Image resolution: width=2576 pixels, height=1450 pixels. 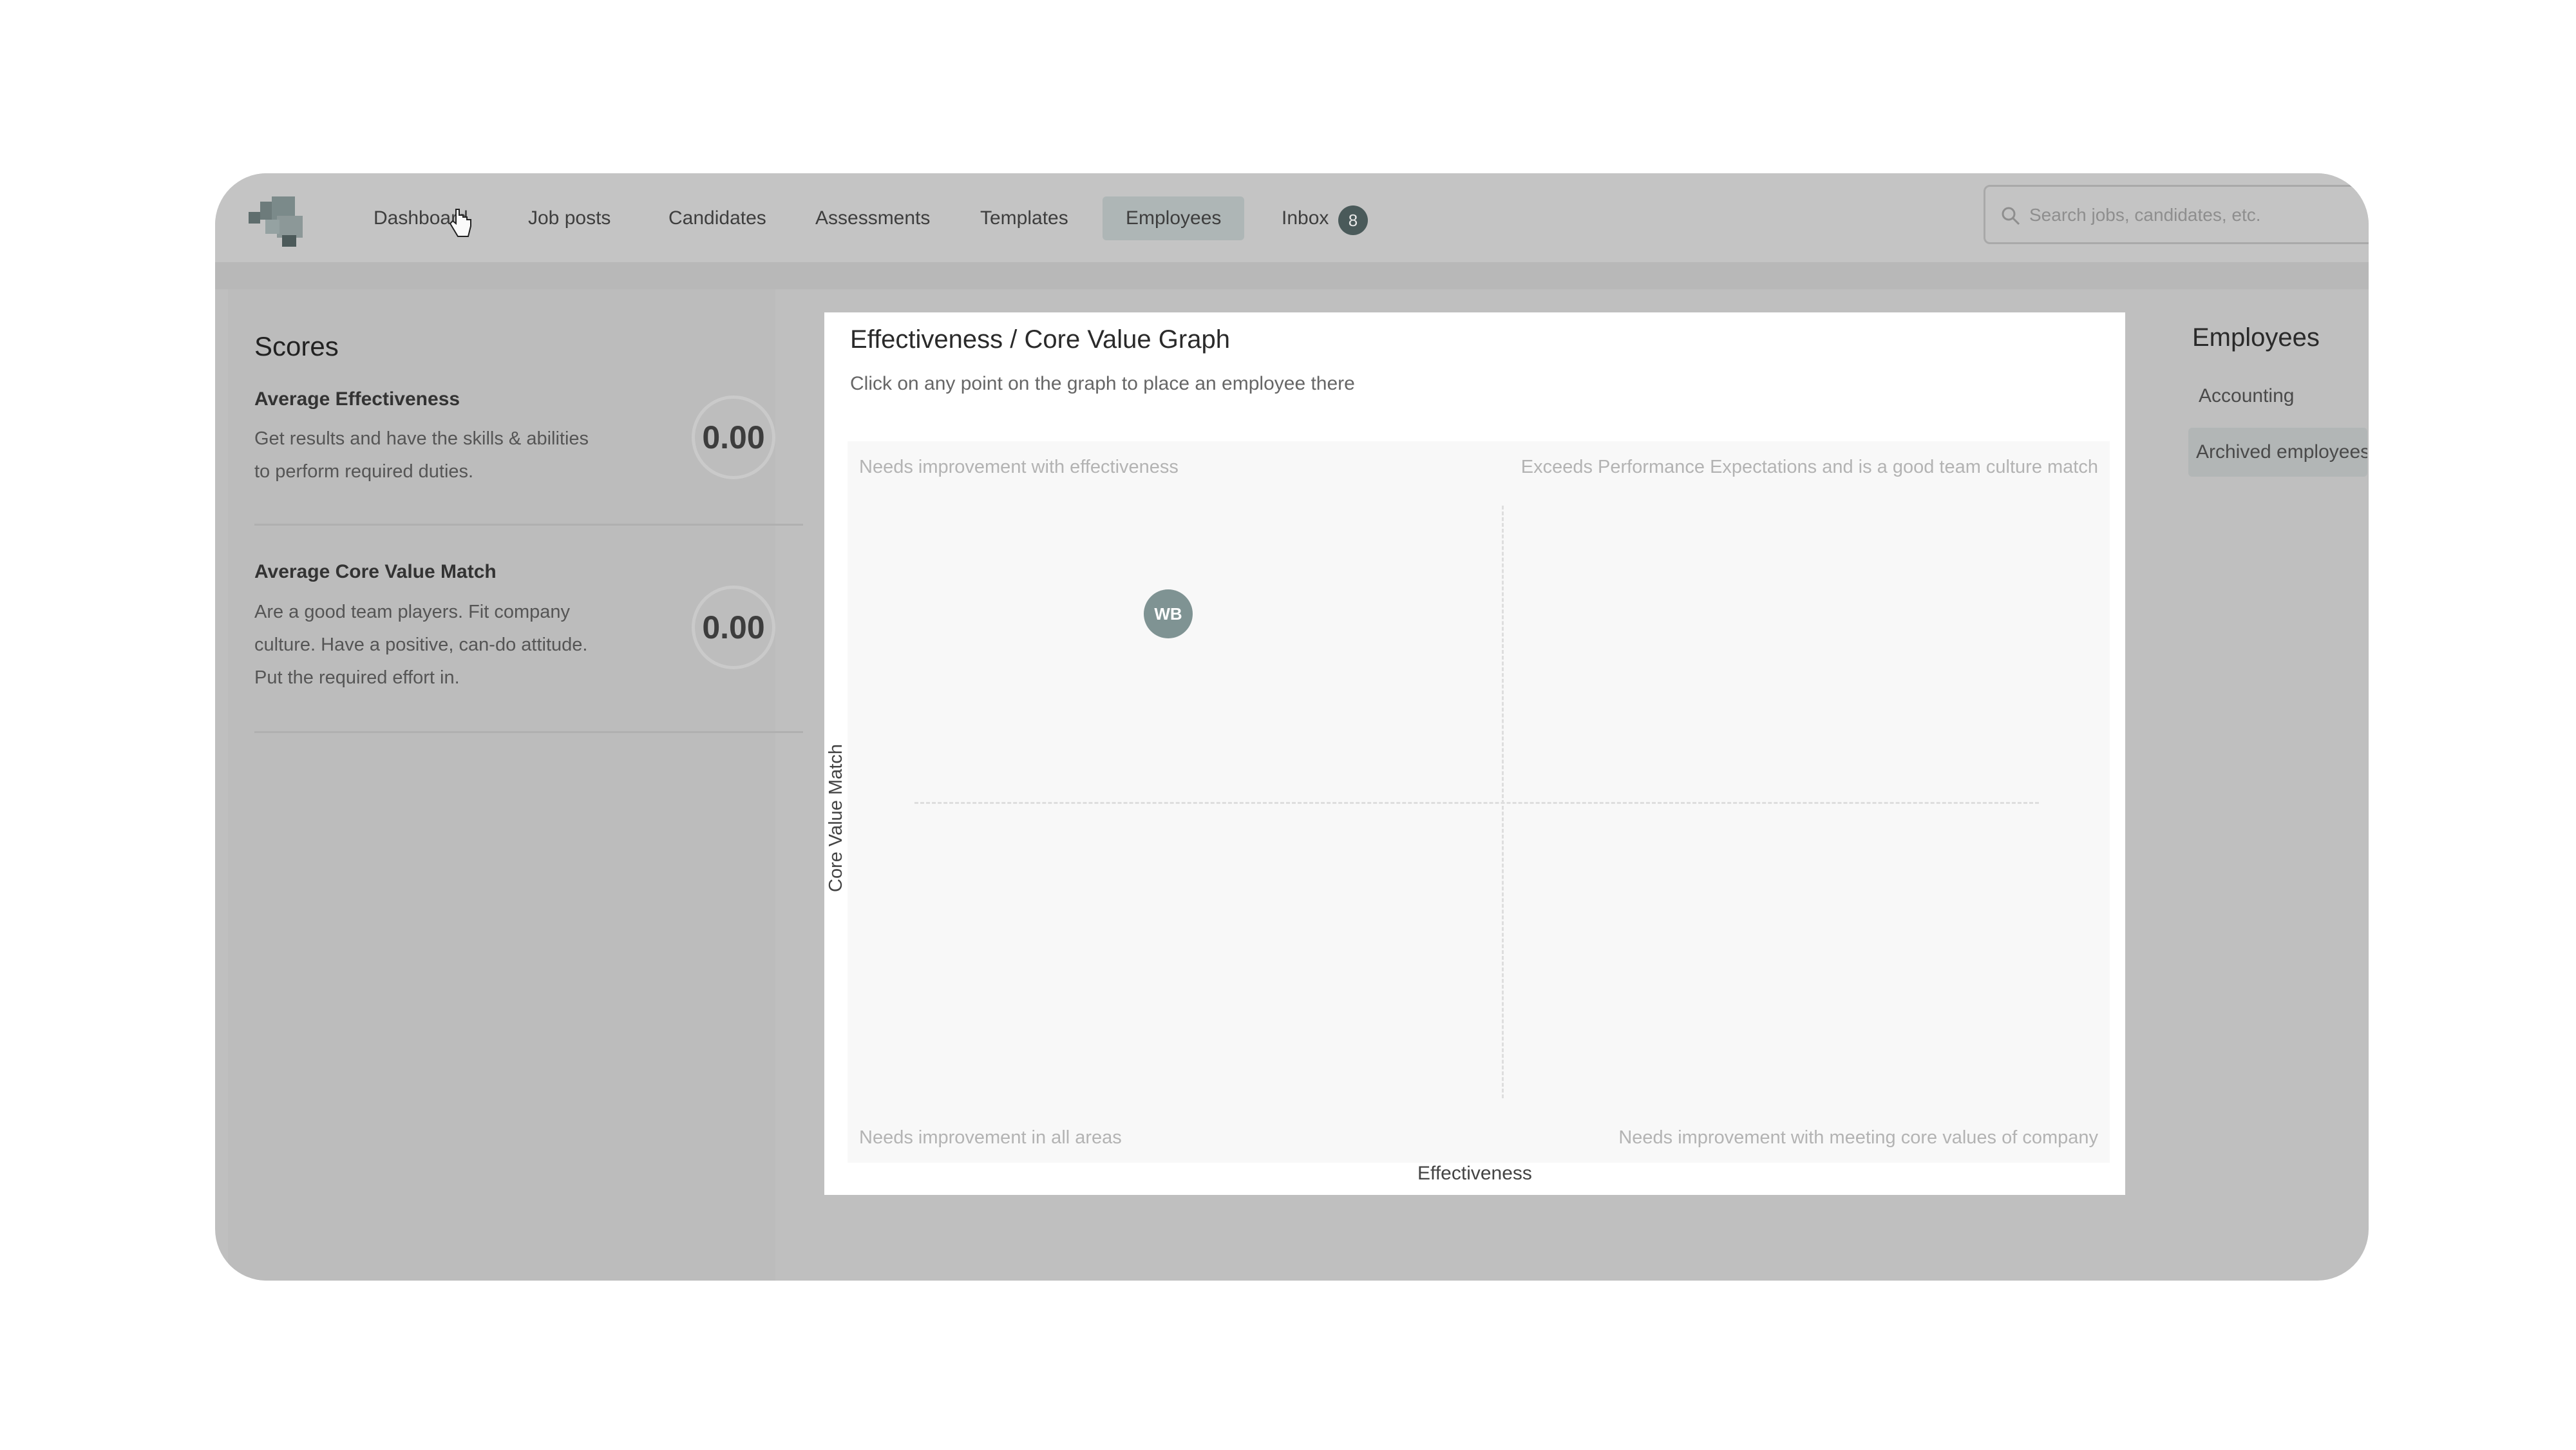 I want to click on nav-templates: Templates, so click(x=1024, y=218).